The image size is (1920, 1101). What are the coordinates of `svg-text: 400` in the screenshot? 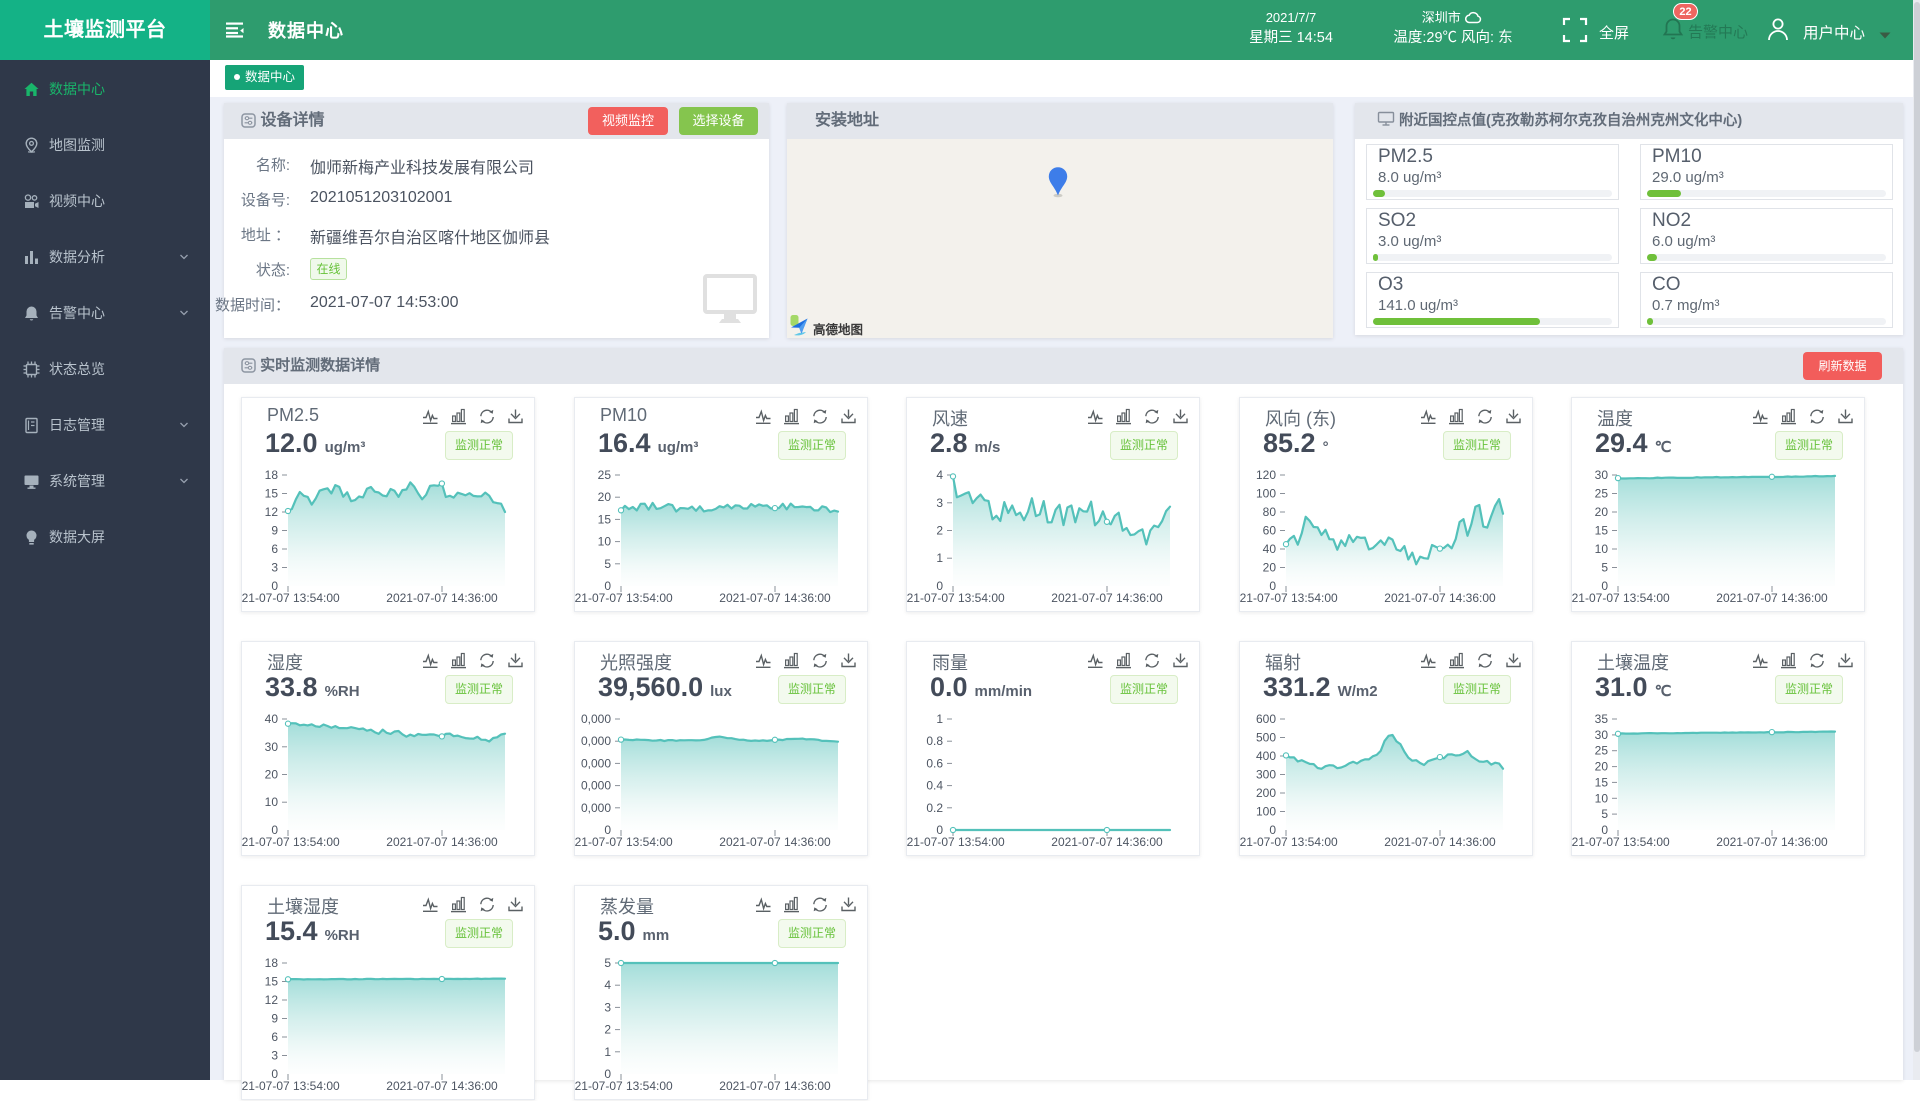 It's located at (1266, 756).